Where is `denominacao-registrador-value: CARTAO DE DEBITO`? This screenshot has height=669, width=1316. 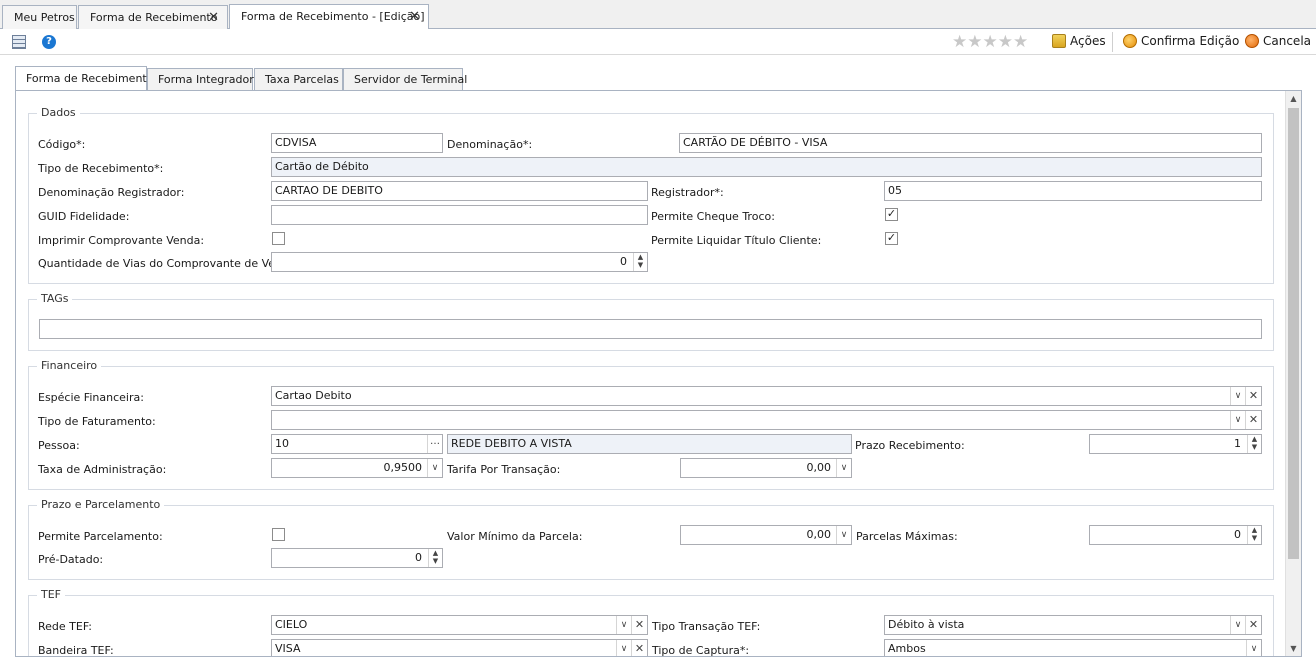 denominacao-registrador-value: CARTAO DE DEBITO is located at coordinates (329, 190).